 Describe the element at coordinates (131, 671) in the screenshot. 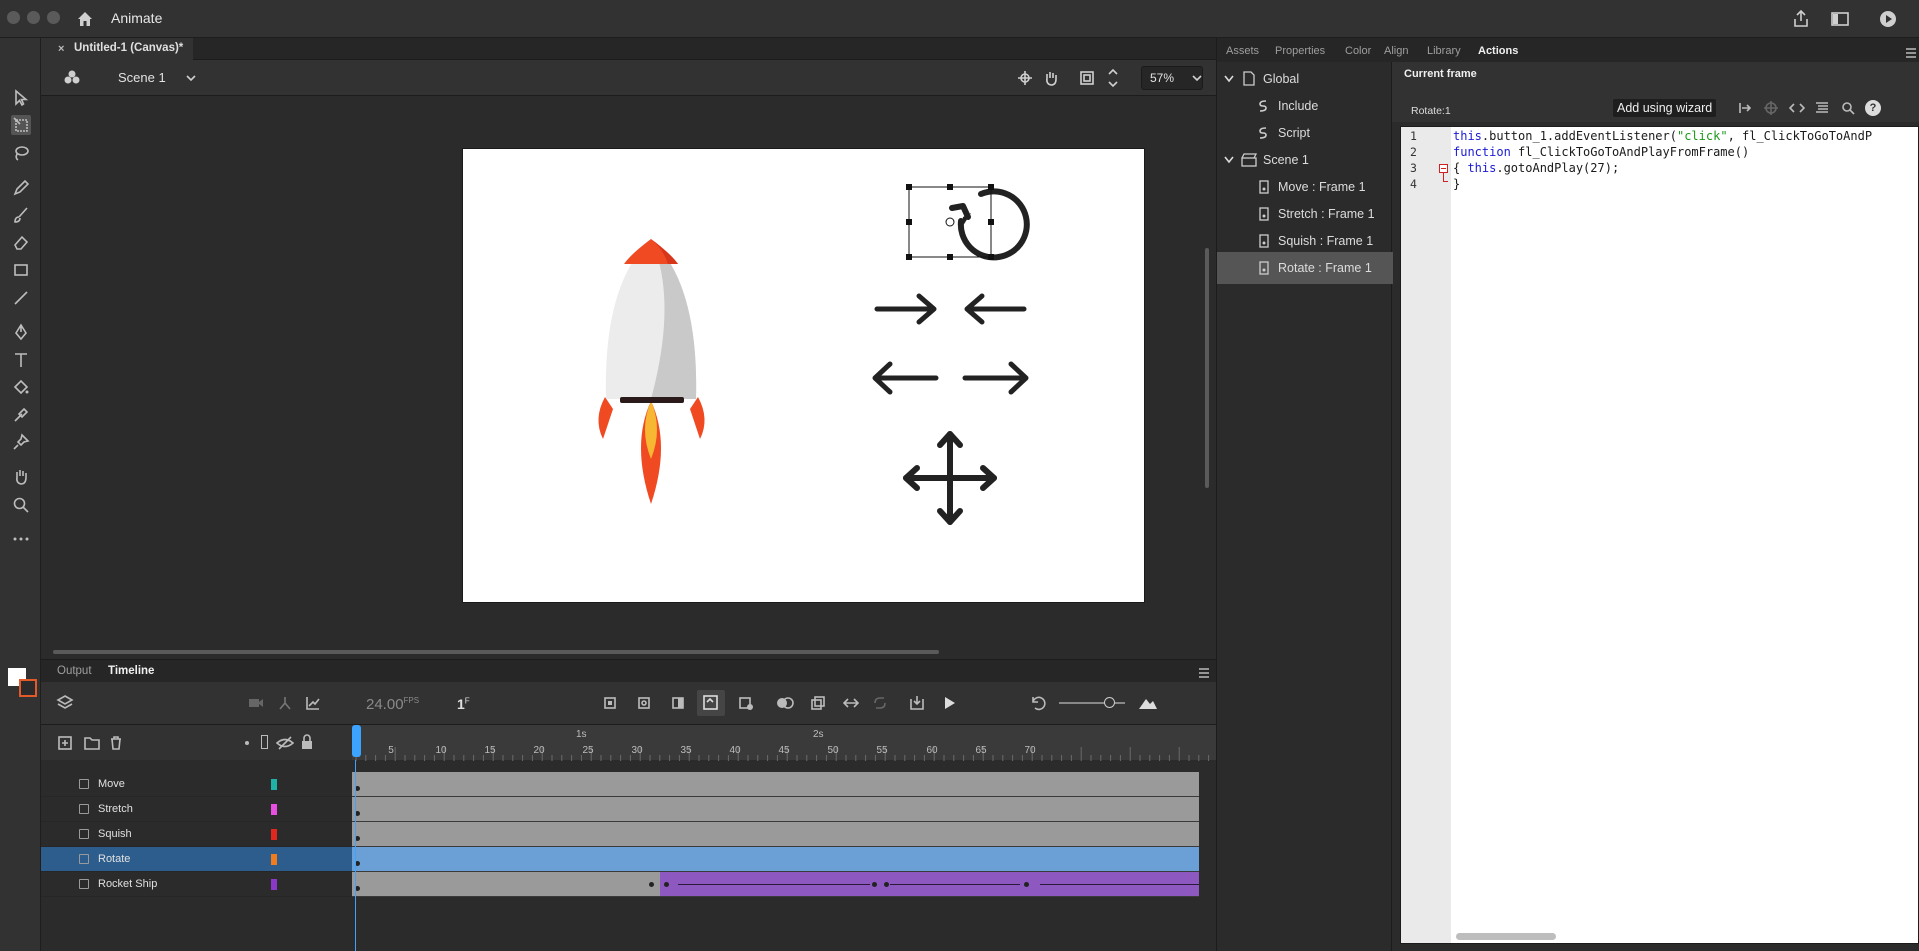

I see `tab-timeline: Timeline` at that location.